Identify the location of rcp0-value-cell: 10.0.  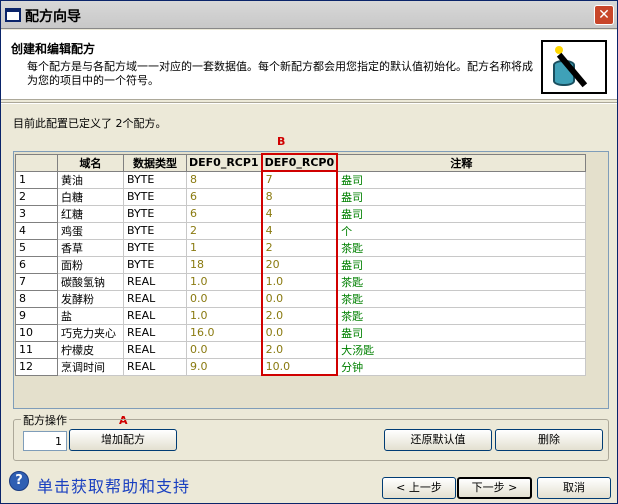
(299, 366).